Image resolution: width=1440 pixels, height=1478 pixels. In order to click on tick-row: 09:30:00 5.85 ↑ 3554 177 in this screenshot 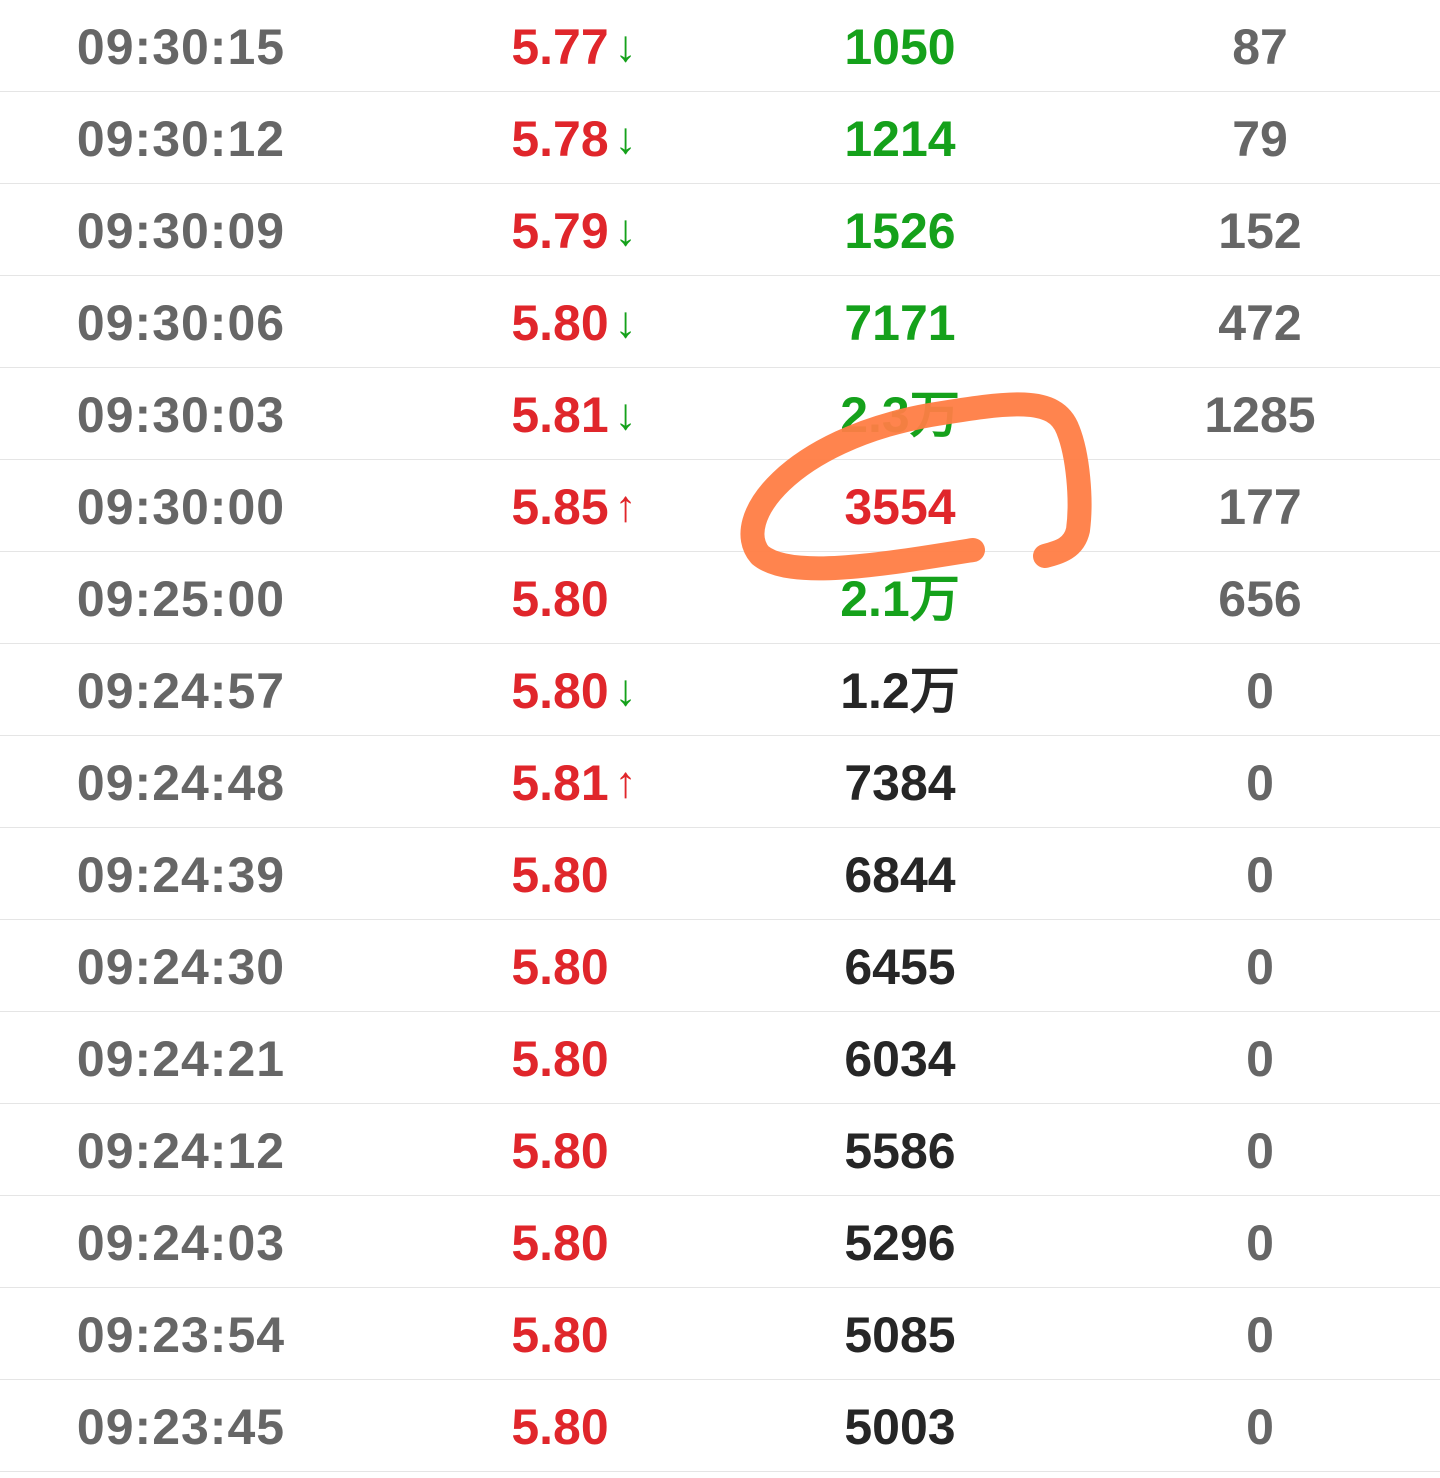, I will do `click(720, 506)`.